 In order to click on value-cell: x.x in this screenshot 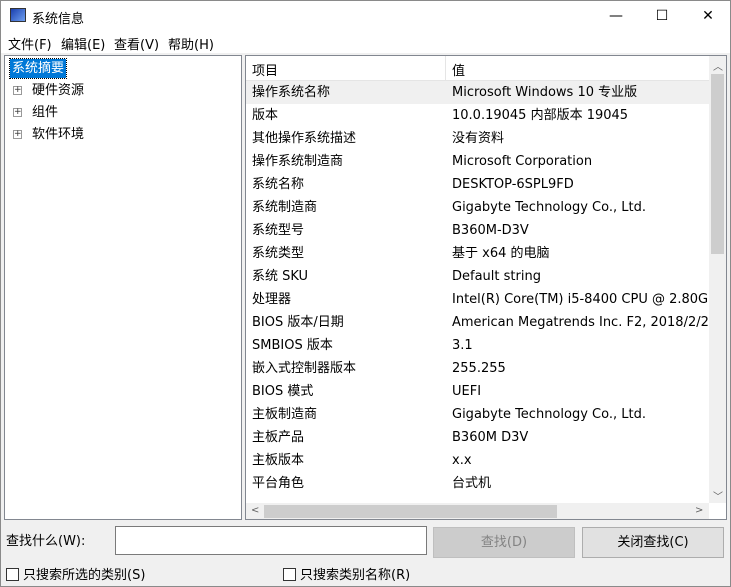, I will do `click(462, 460)`.